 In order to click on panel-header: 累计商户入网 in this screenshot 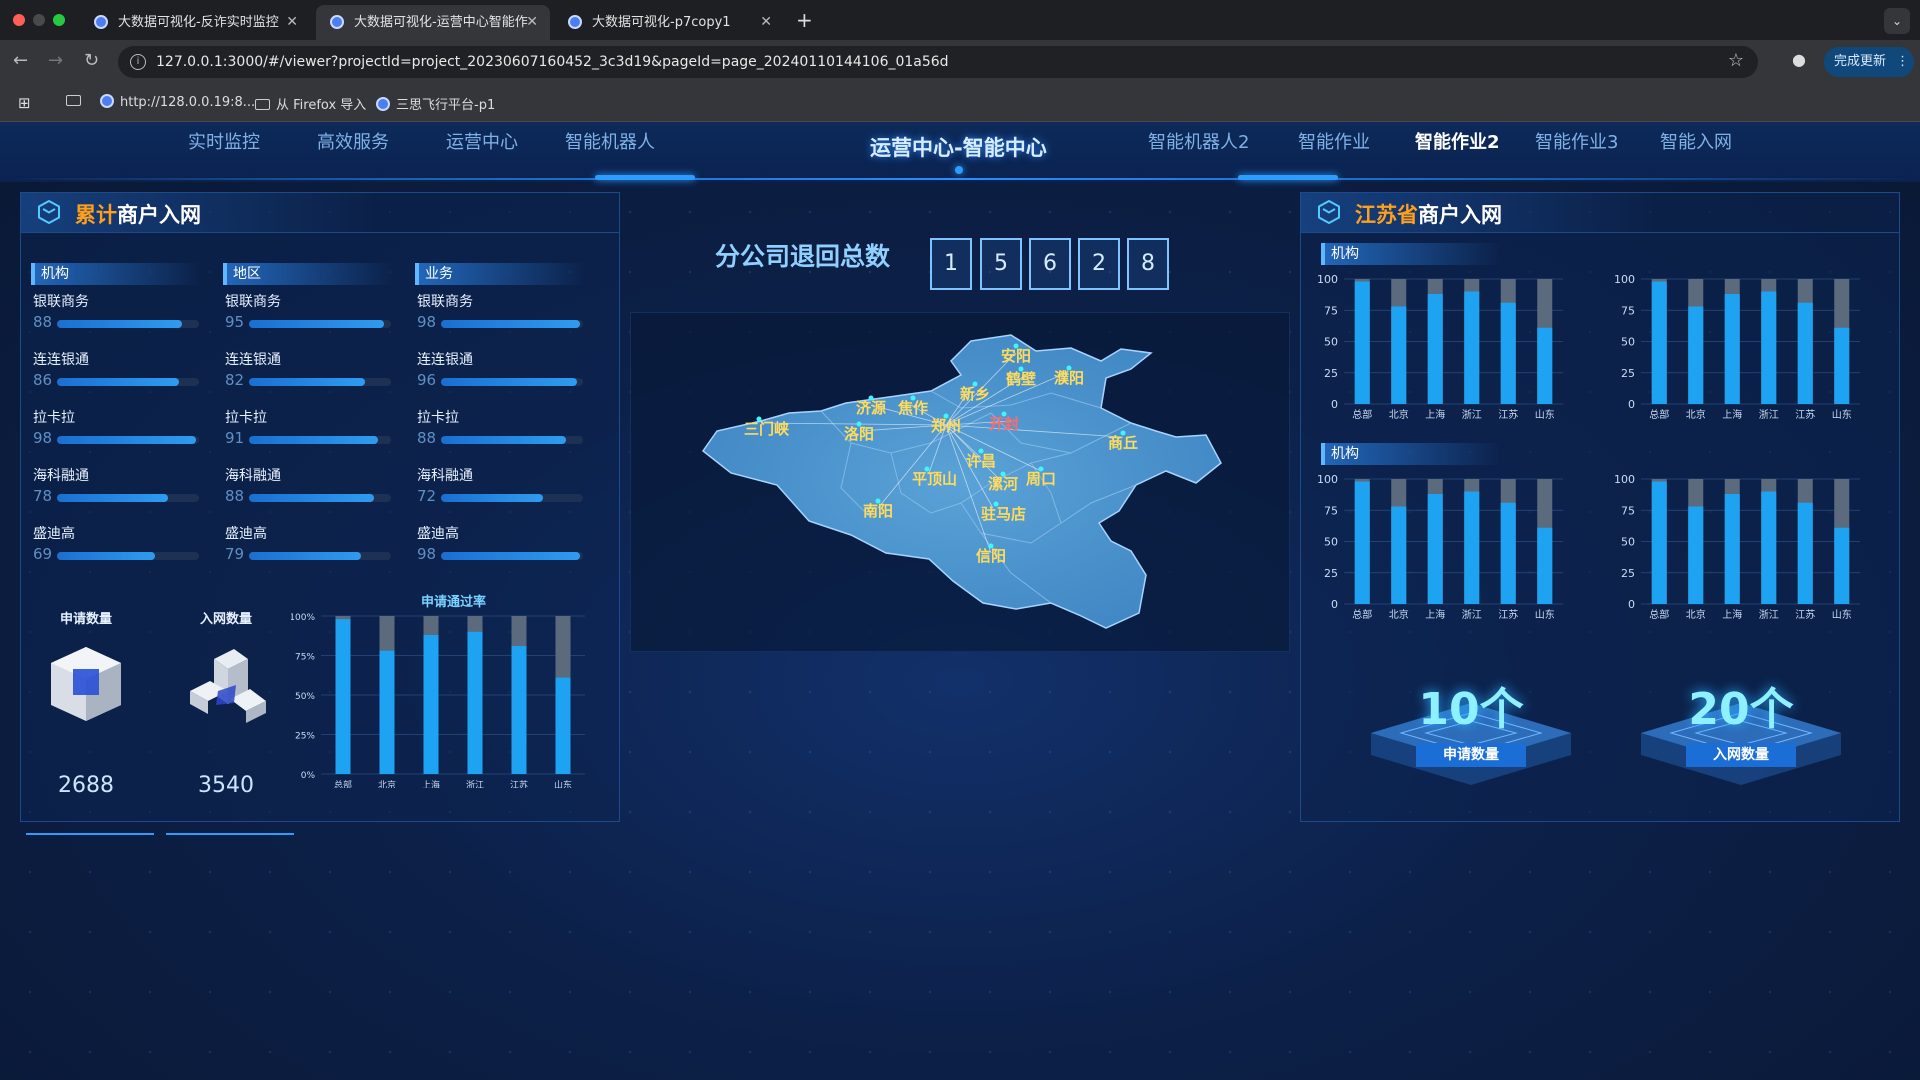, I will do `click(320, 213)`.